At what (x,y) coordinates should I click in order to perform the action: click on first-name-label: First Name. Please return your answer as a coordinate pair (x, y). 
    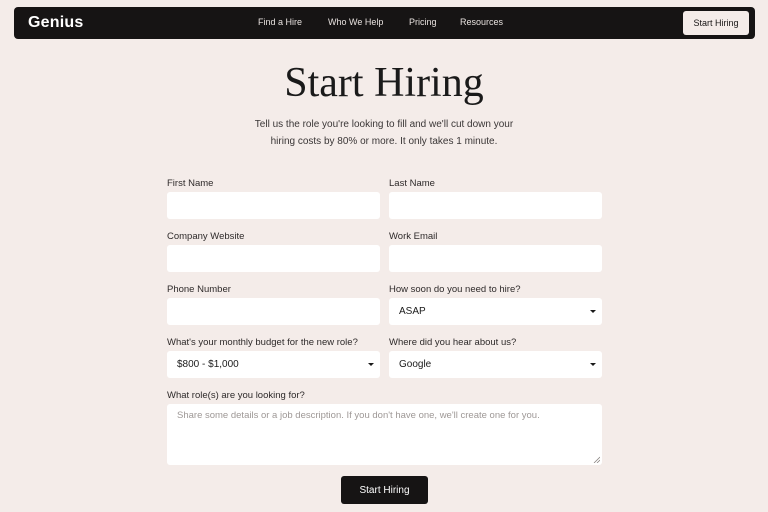
    Looking at the image, I should click on (190, 183).